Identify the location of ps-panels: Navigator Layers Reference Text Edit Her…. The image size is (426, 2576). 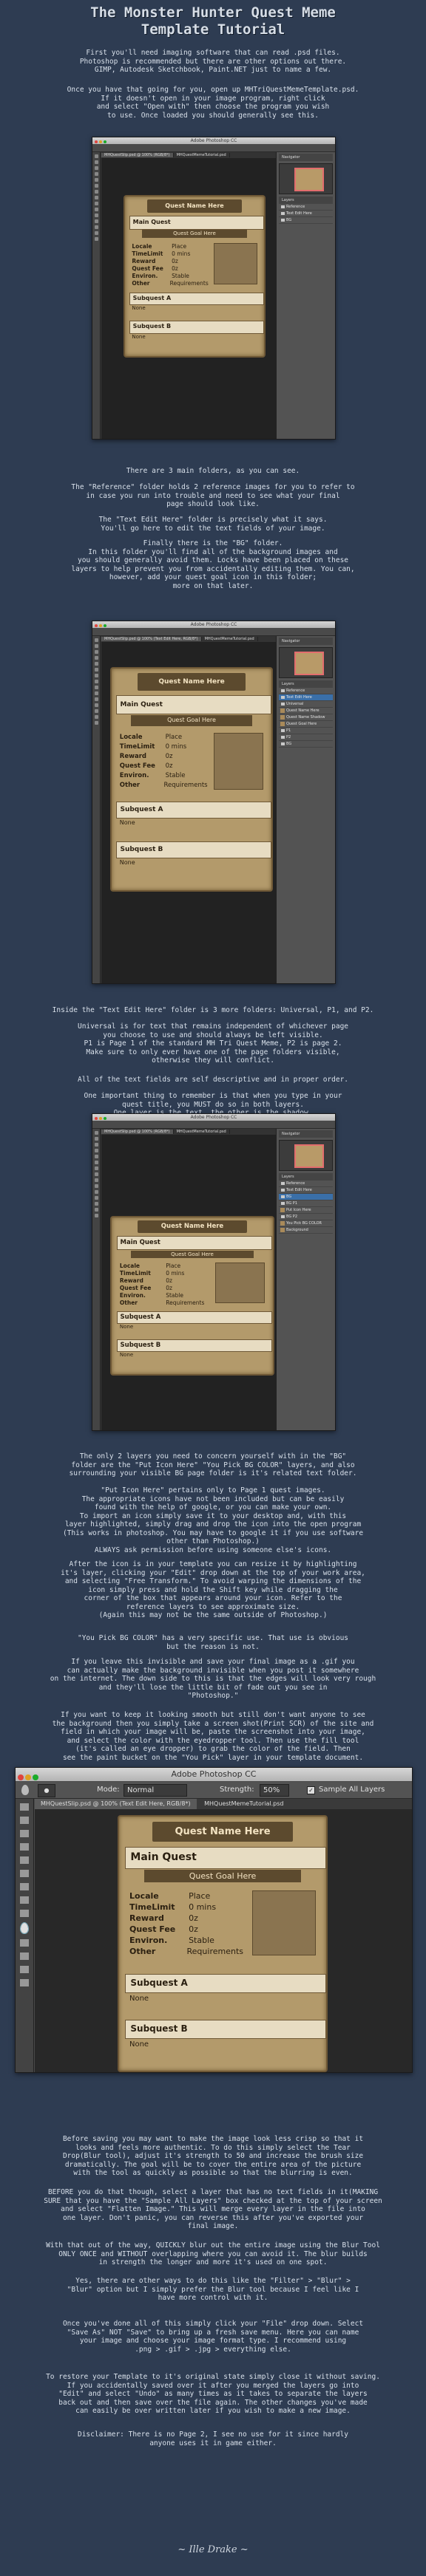
(305, 295).